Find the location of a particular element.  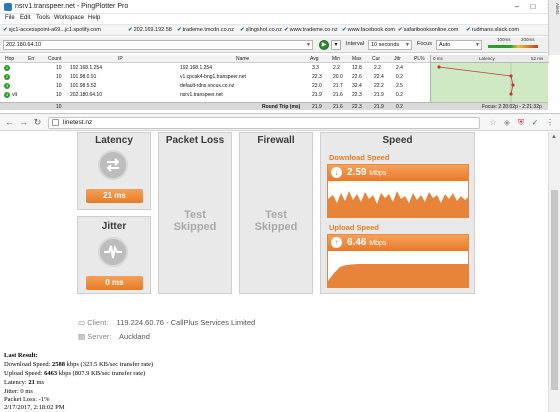

latency-color-legend is located at coordinates (513, 46).